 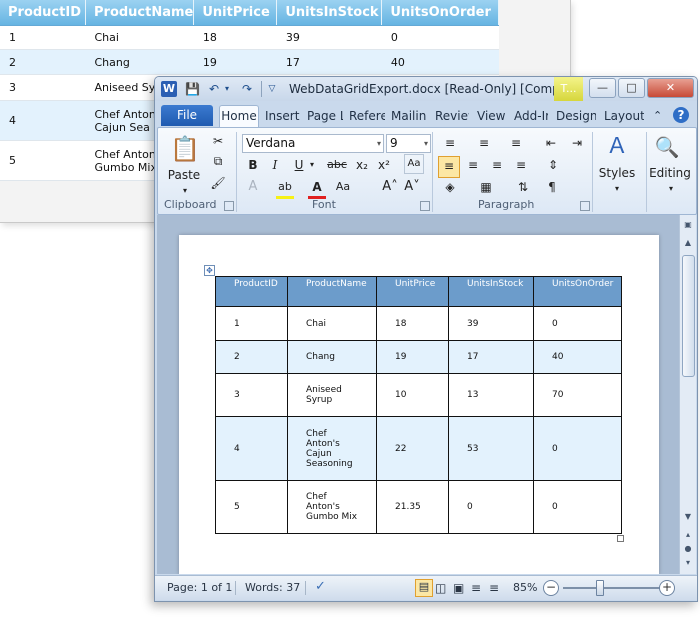 What do you see at coordinates (585, 206) in the screenshot?
I see `paragraph-launcher-icon` at bounding box center [585, 206].